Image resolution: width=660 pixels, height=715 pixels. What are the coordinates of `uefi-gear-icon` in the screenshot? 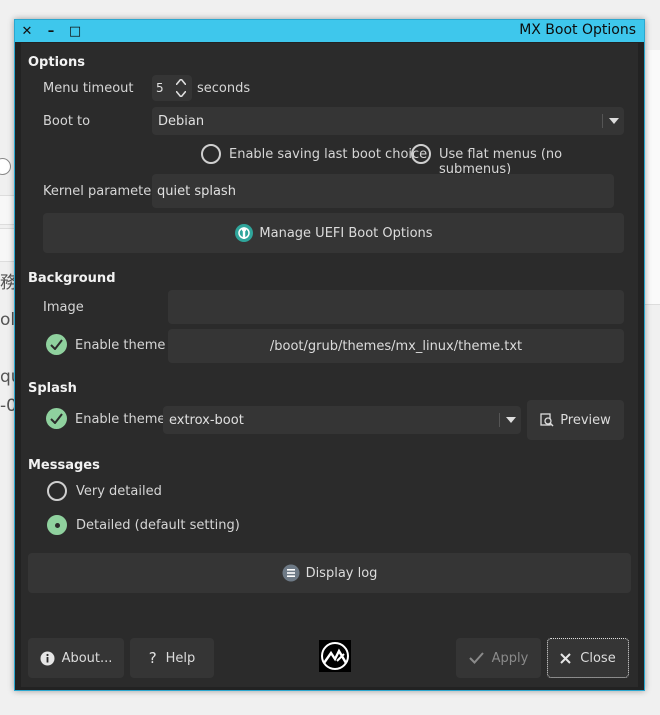 It's located at (244, 233).